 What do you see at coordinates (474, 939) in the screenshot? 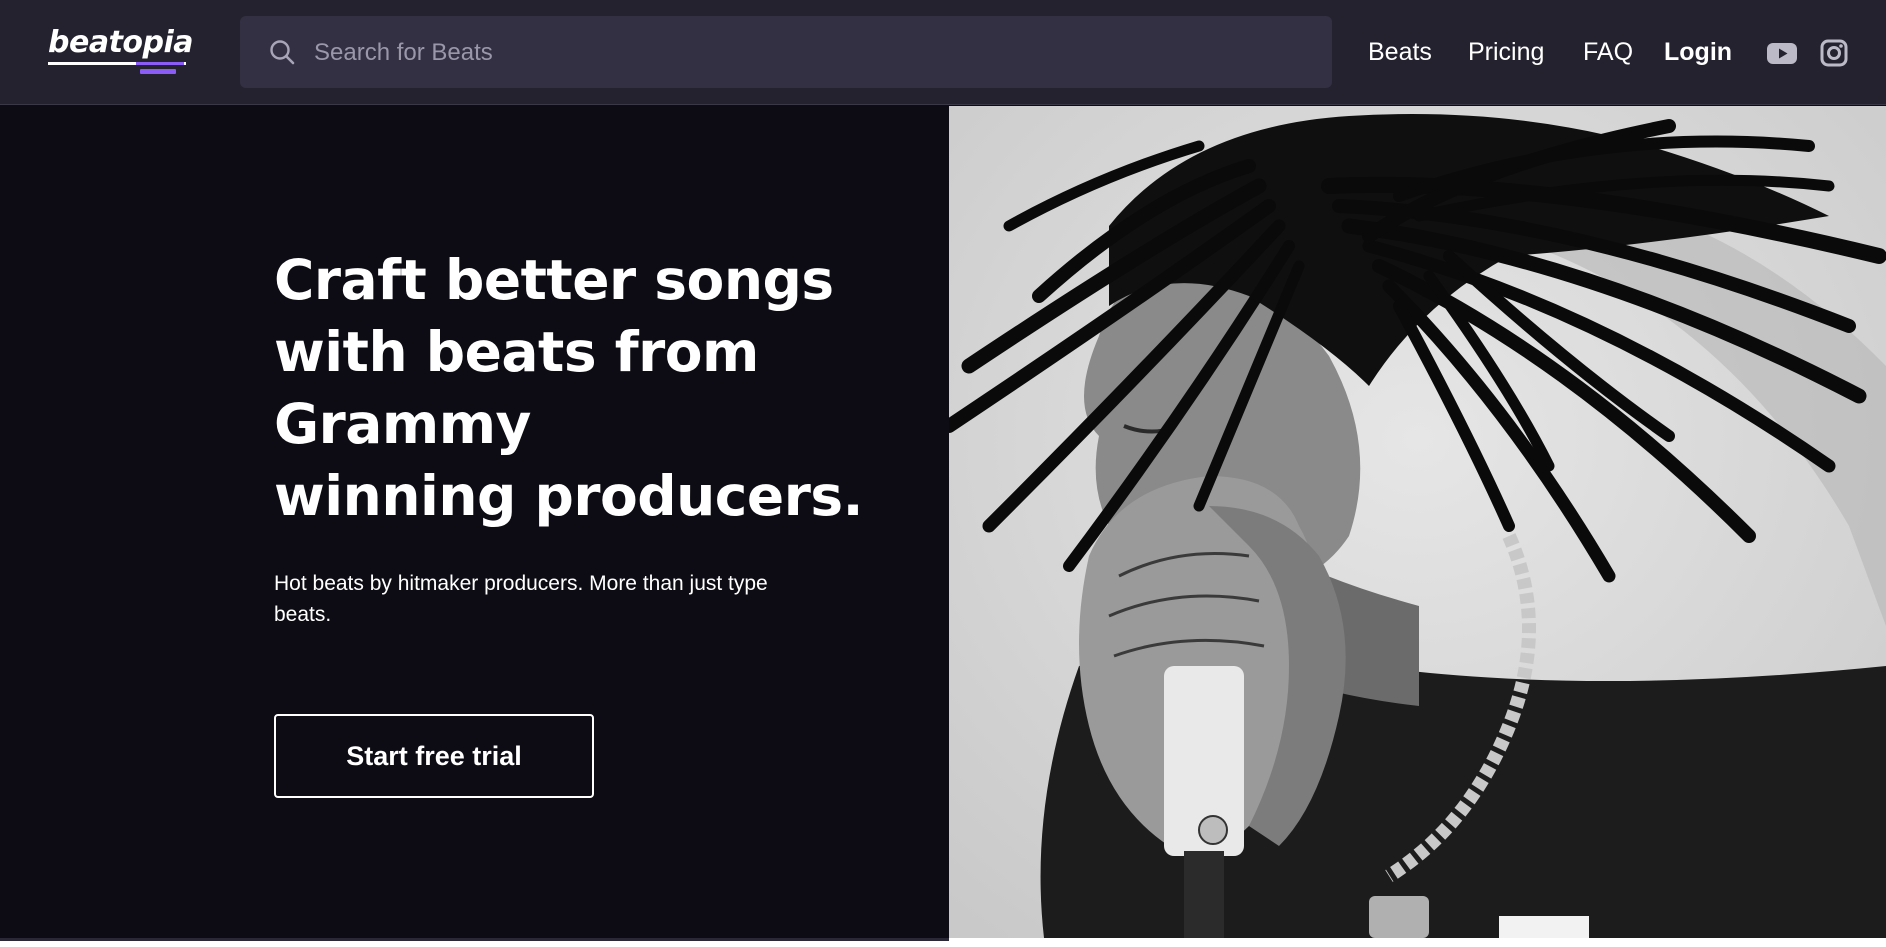
I see `bottom-divider` at bounding box center [474, 939].